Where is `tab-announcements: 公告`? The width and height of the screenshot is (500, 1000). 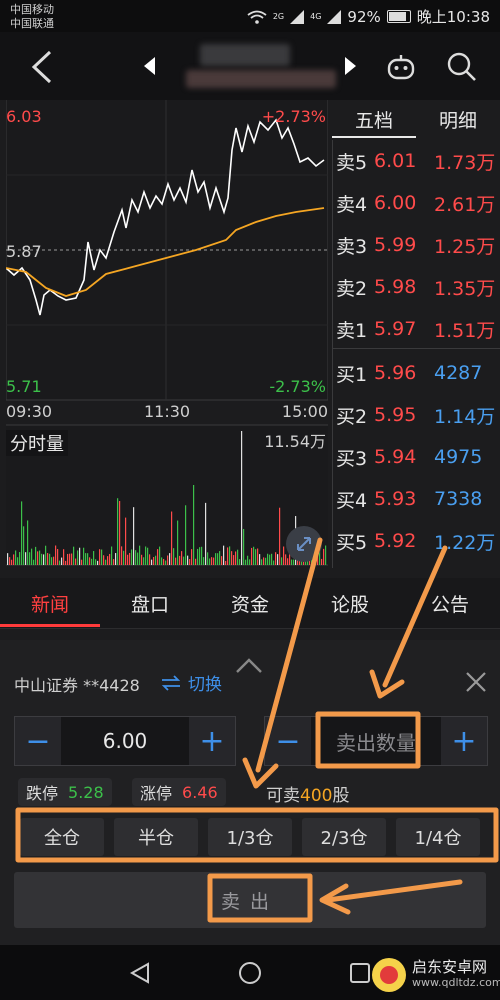
tab-announcements: 公告 is located at coordinates (450, 603).